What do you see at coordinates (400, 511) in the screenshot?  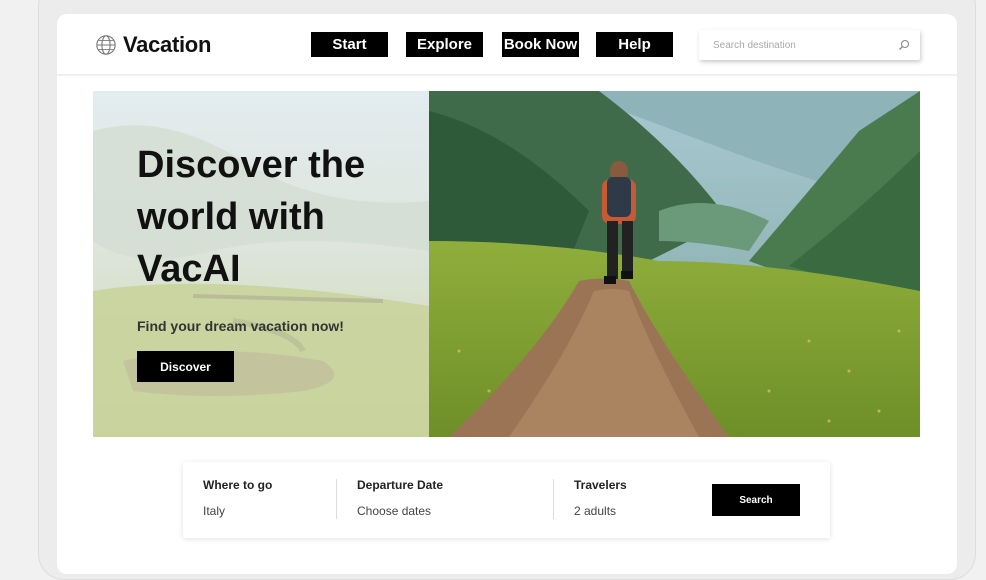 I see `departure-value: Choose dates` at bounding box center [400, 511].